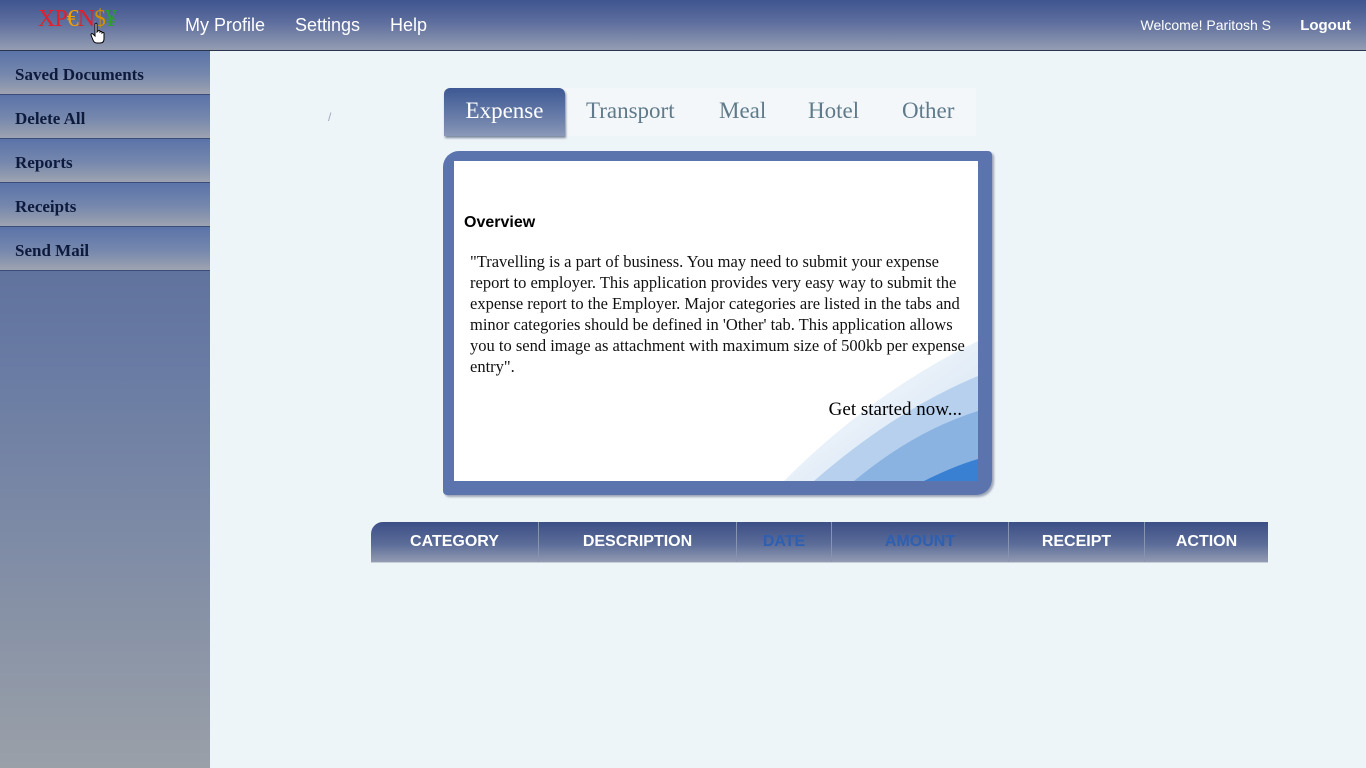  I want to click on sidebar-item-send-mail: Send Mail, so click(105, 249).